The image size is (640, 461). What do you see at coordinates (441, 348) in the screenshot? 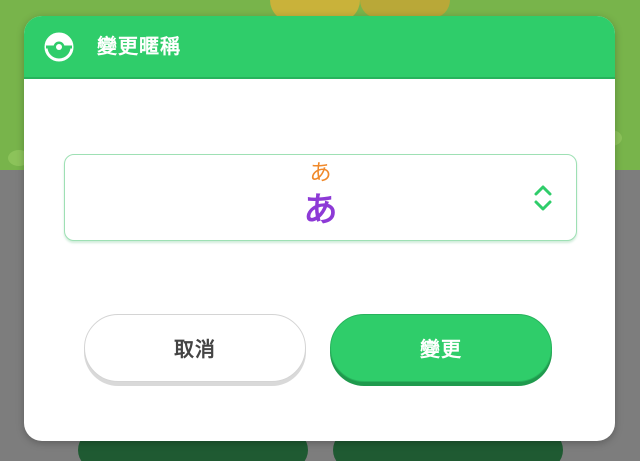
I see `change-button: 變更` at bounding box center [441, 348].